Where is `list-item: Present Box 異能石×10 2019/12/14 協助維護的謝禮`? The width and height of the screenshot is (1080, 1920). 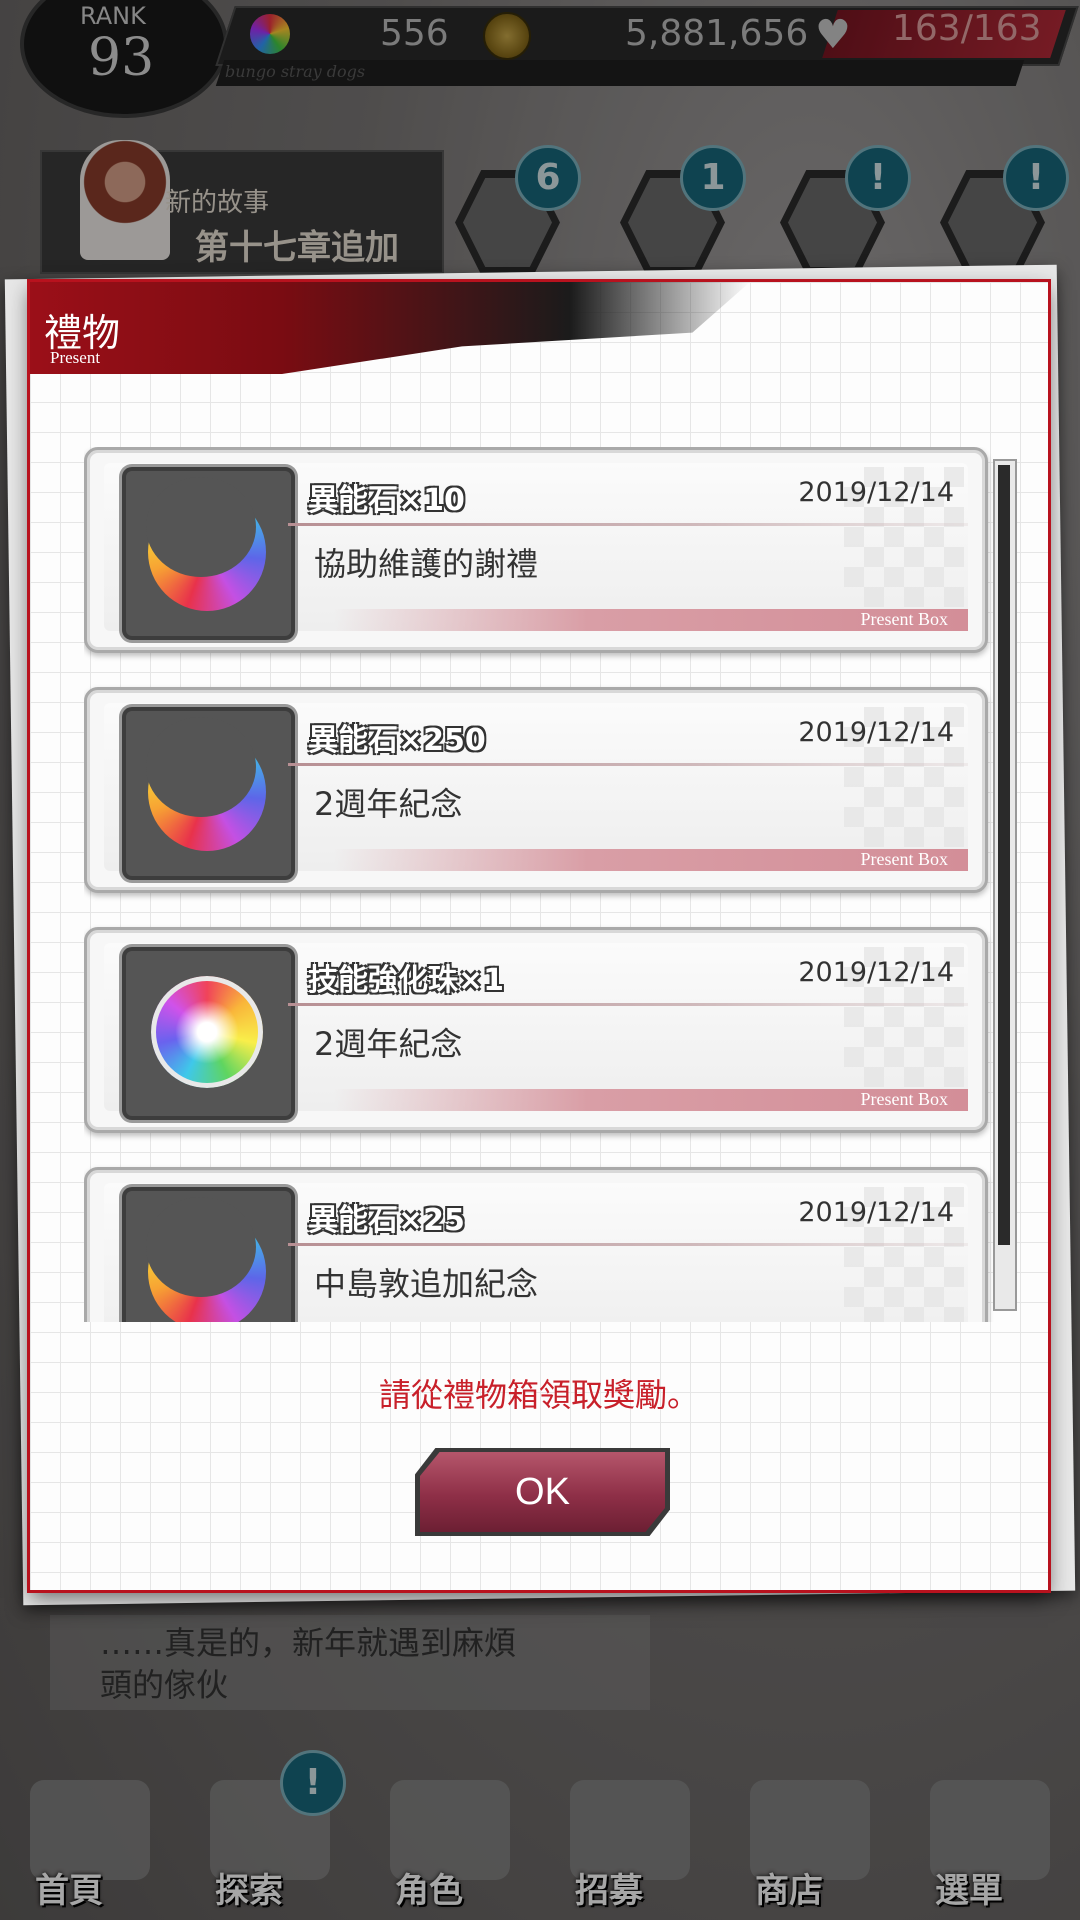 list-item: Present Box 異能石×10 2019/12/14 協助維護的謝禮 is located at coordinates (536, 550).